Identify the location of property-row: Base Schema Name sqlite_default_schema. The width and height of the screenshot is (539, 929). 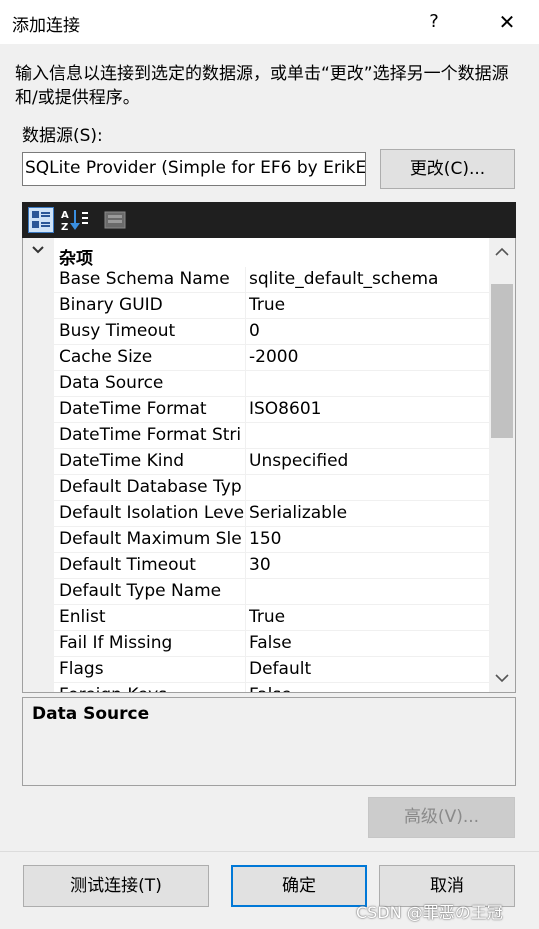
(271, 280).